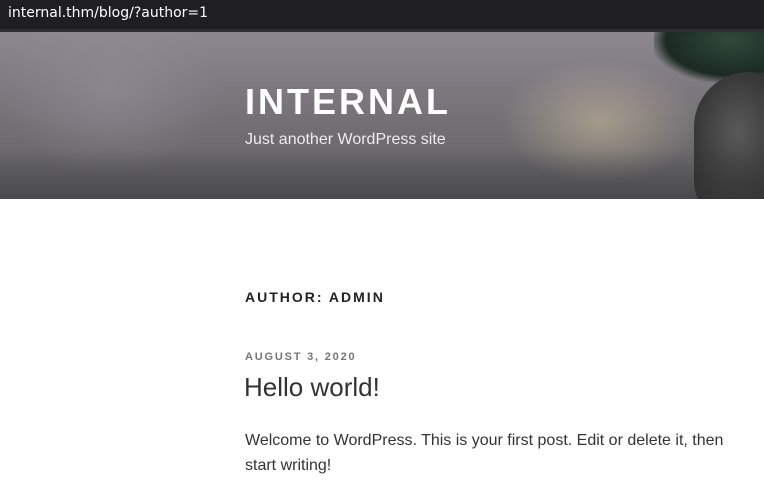  I want to click on site-title: INTERNAL, so click(348, 102).